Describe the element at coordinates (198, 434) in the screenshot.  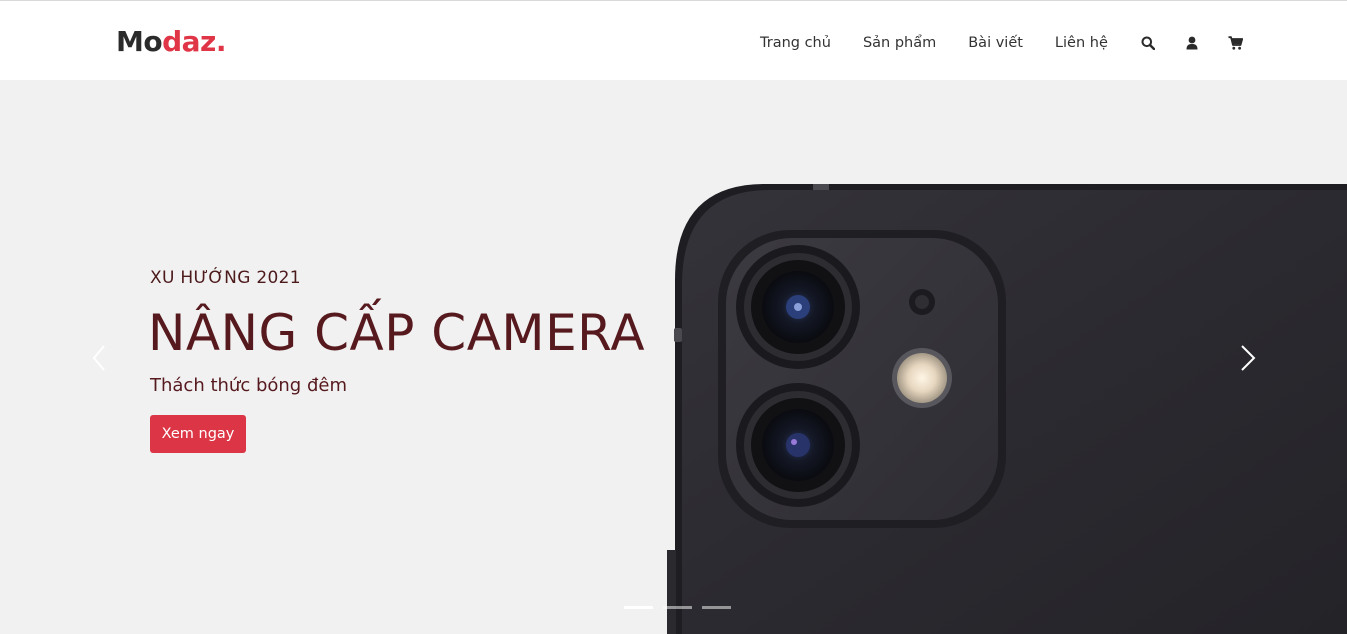
I see `view-now-button: Xem ngay` at that location.